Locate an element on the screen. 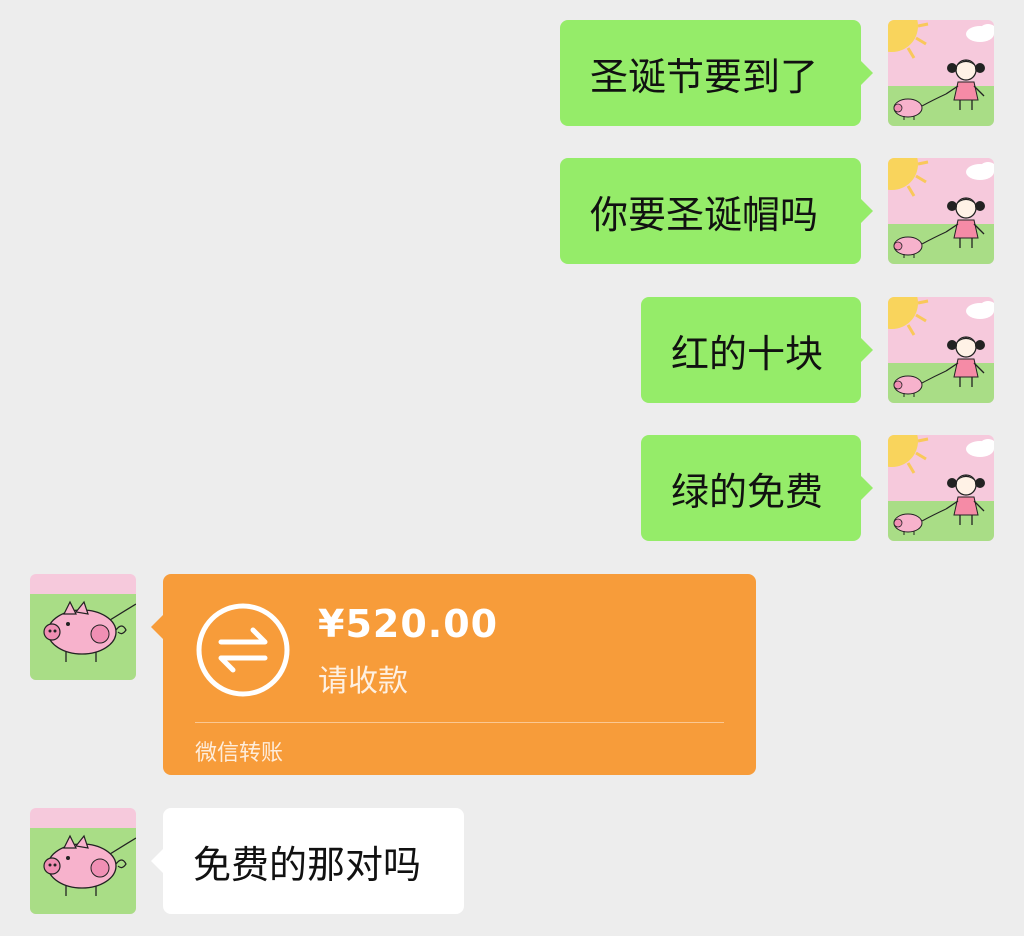 This screenshot has width=1024, height=936. outgoing-message-bubble: 红的十块 is located at coordinates (757, 350).